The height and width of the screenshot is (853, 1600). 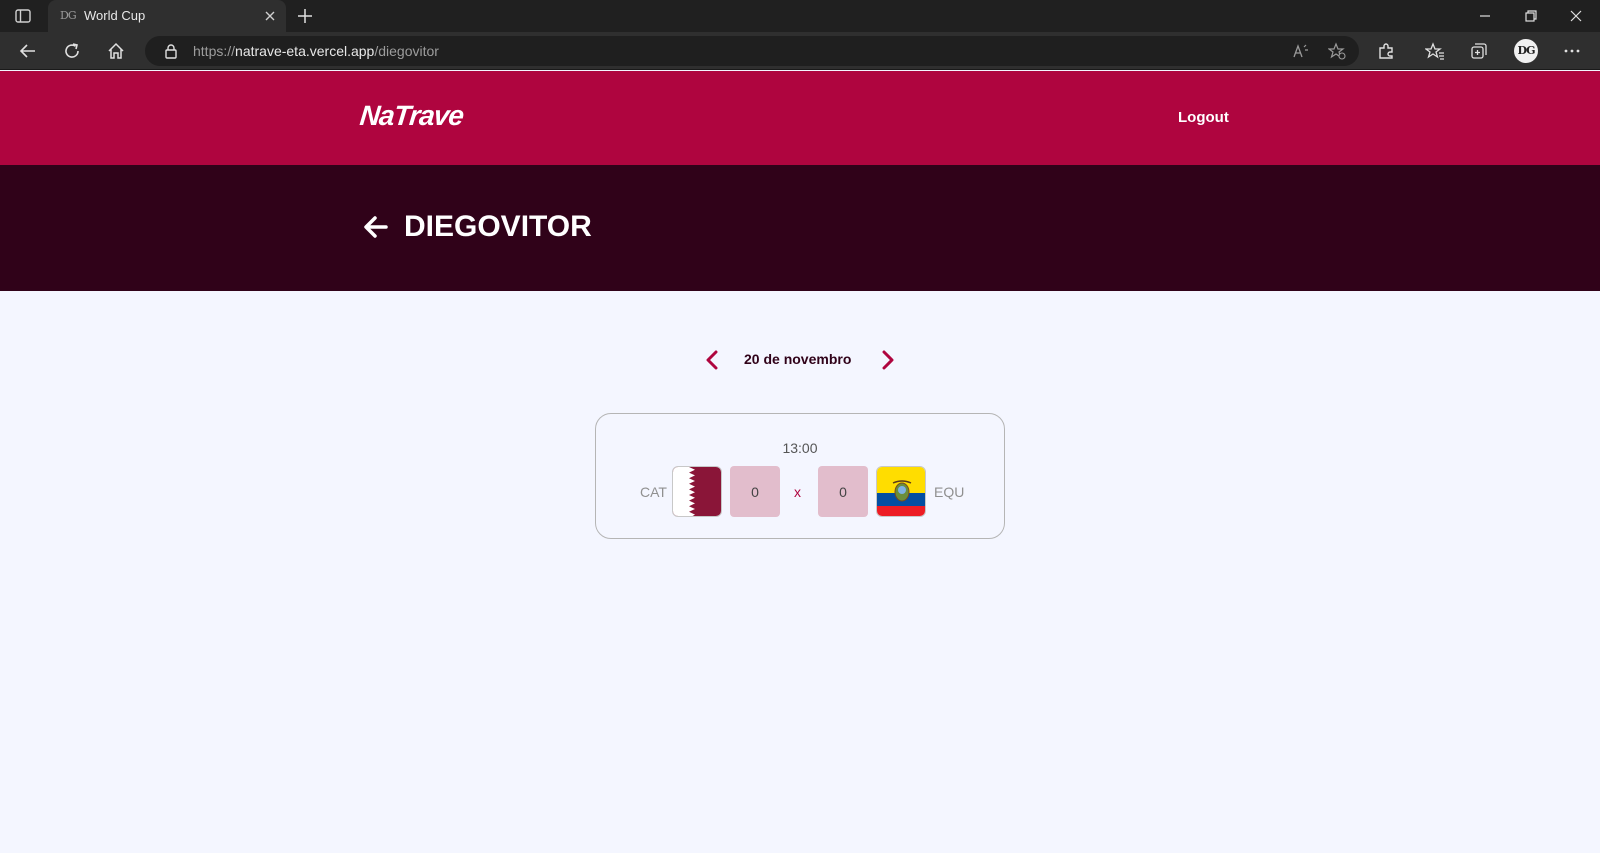 I want to click on chevron-left-icon, so click(x=712, y=360).